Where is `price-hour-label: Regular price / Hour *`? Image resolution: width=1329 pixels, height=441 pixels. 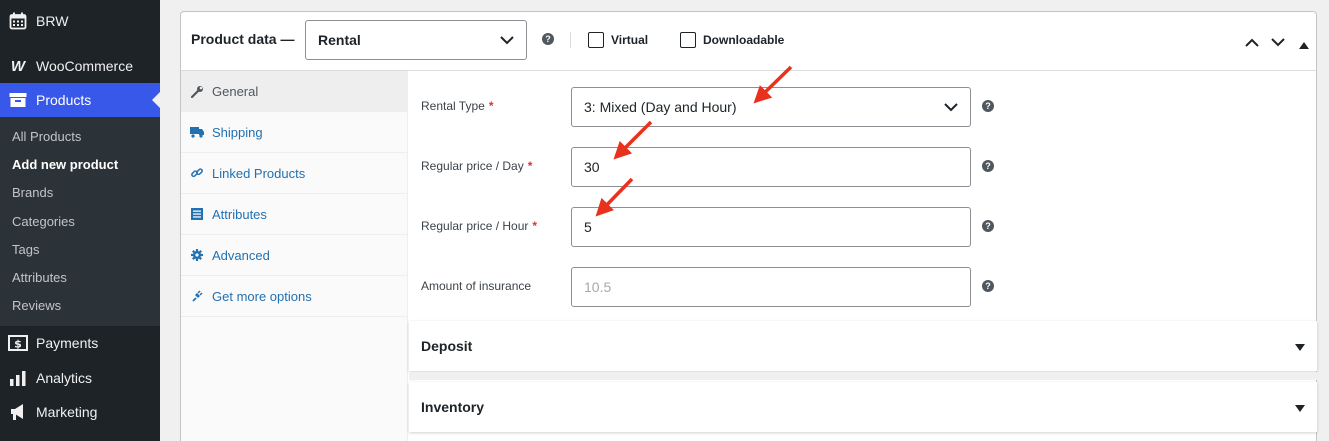 price-hour-label: Regular price / Hour * is located at coordinates (479, 226).